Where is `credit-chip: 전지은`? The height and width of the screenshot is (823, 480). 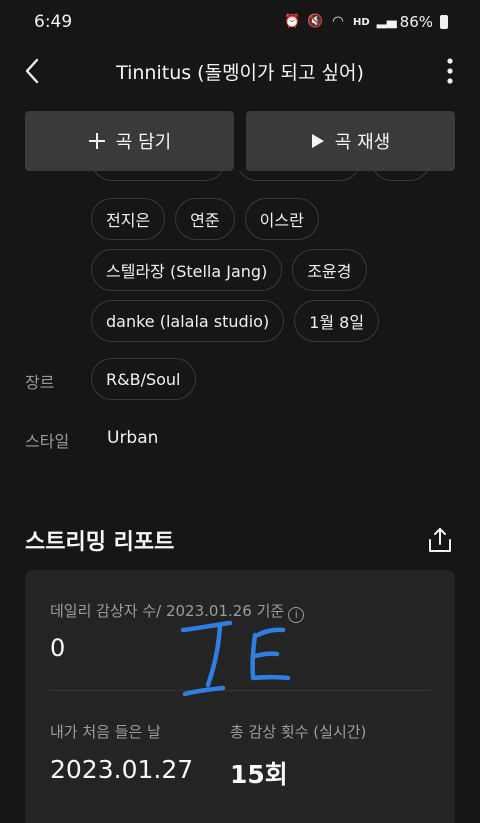 credit-chip: 전지은 is located at coordinates (128, 219).